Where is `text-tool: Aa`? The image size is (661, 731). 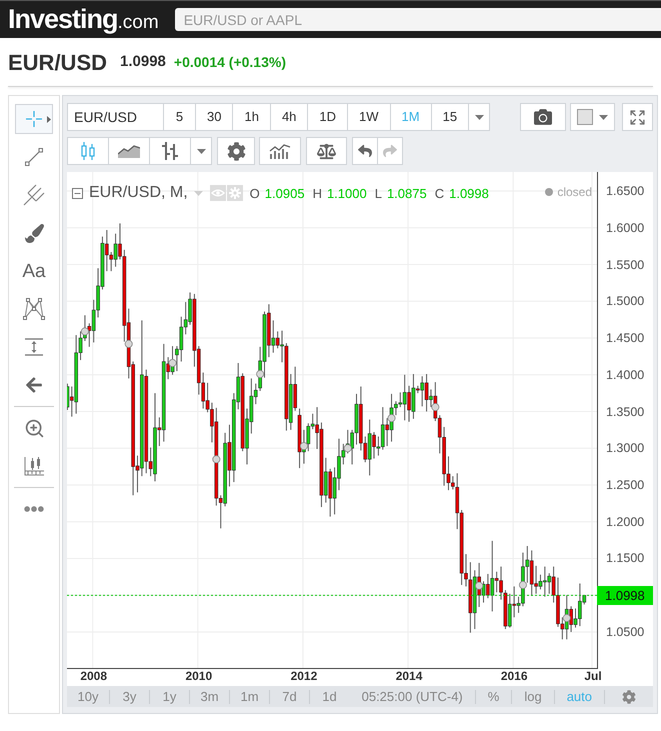
text-tool: Aa is located at coordinates (34, 271).